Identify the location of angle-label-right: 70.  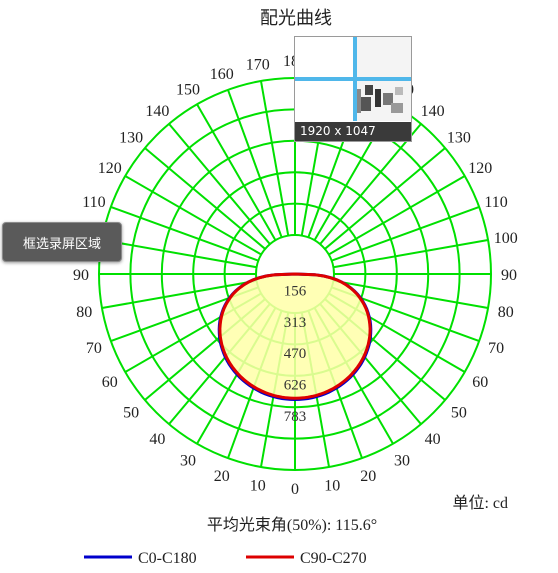
(496, 348).